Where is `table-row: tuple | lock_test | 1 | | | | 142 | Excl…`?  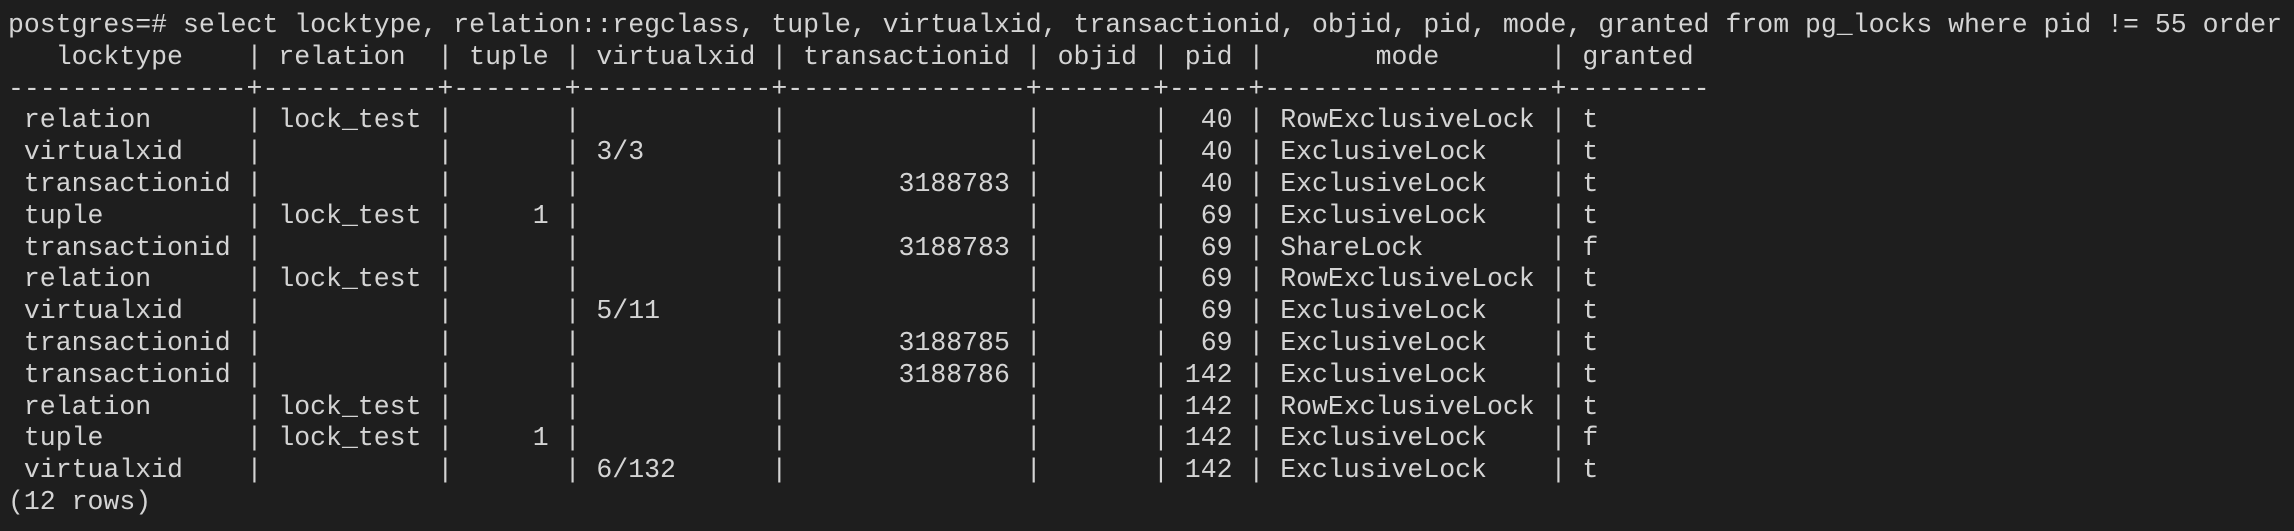
table-row: tuple | lock_test | 1 | | | | 142 | Excl… is located at coordinates (803, 438).